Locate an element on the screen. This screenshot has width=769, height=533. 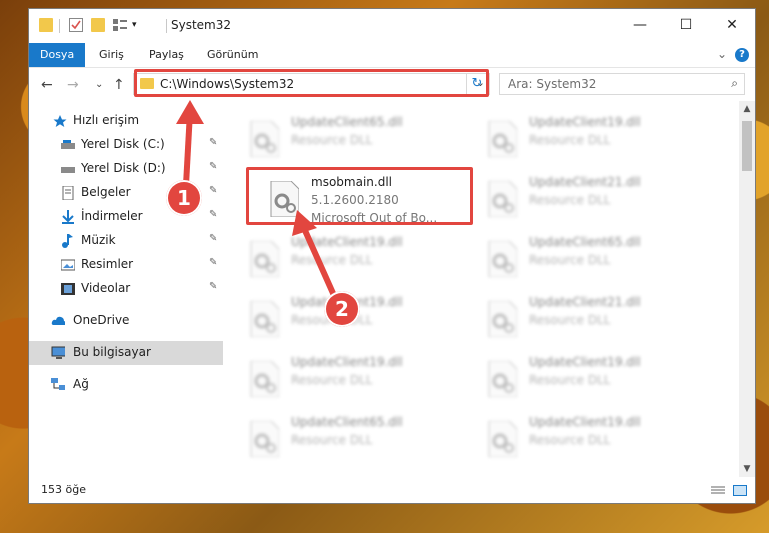
step-badge-2: 2 is located at coordinates (342, 309).